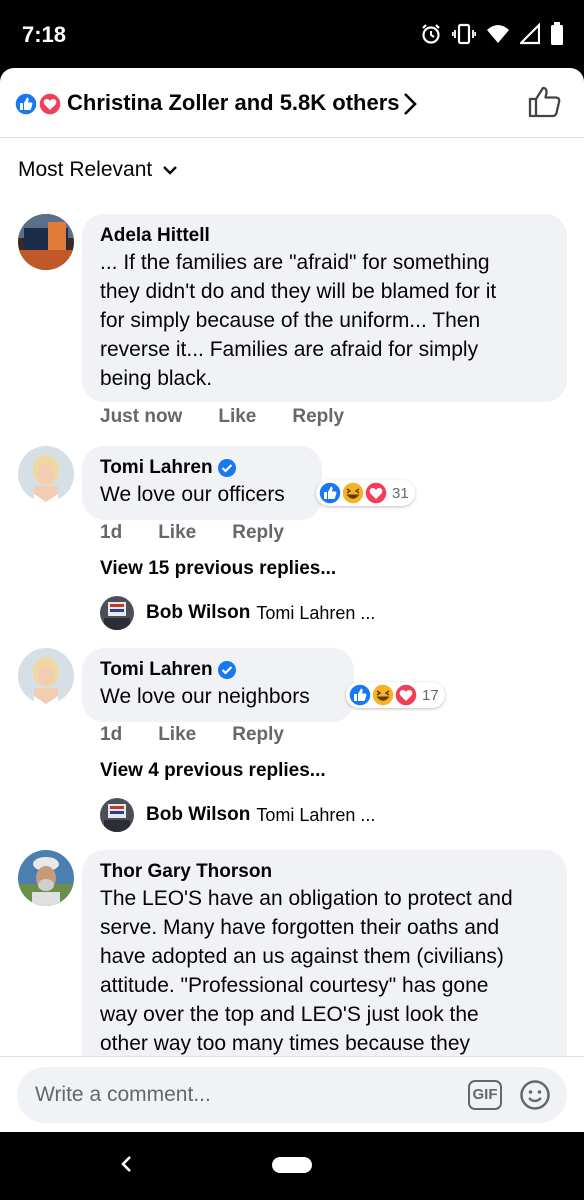 The width and height of the screenshot is (584, 1200). I want to click on reaction-summary-icons, so click(38, 104).